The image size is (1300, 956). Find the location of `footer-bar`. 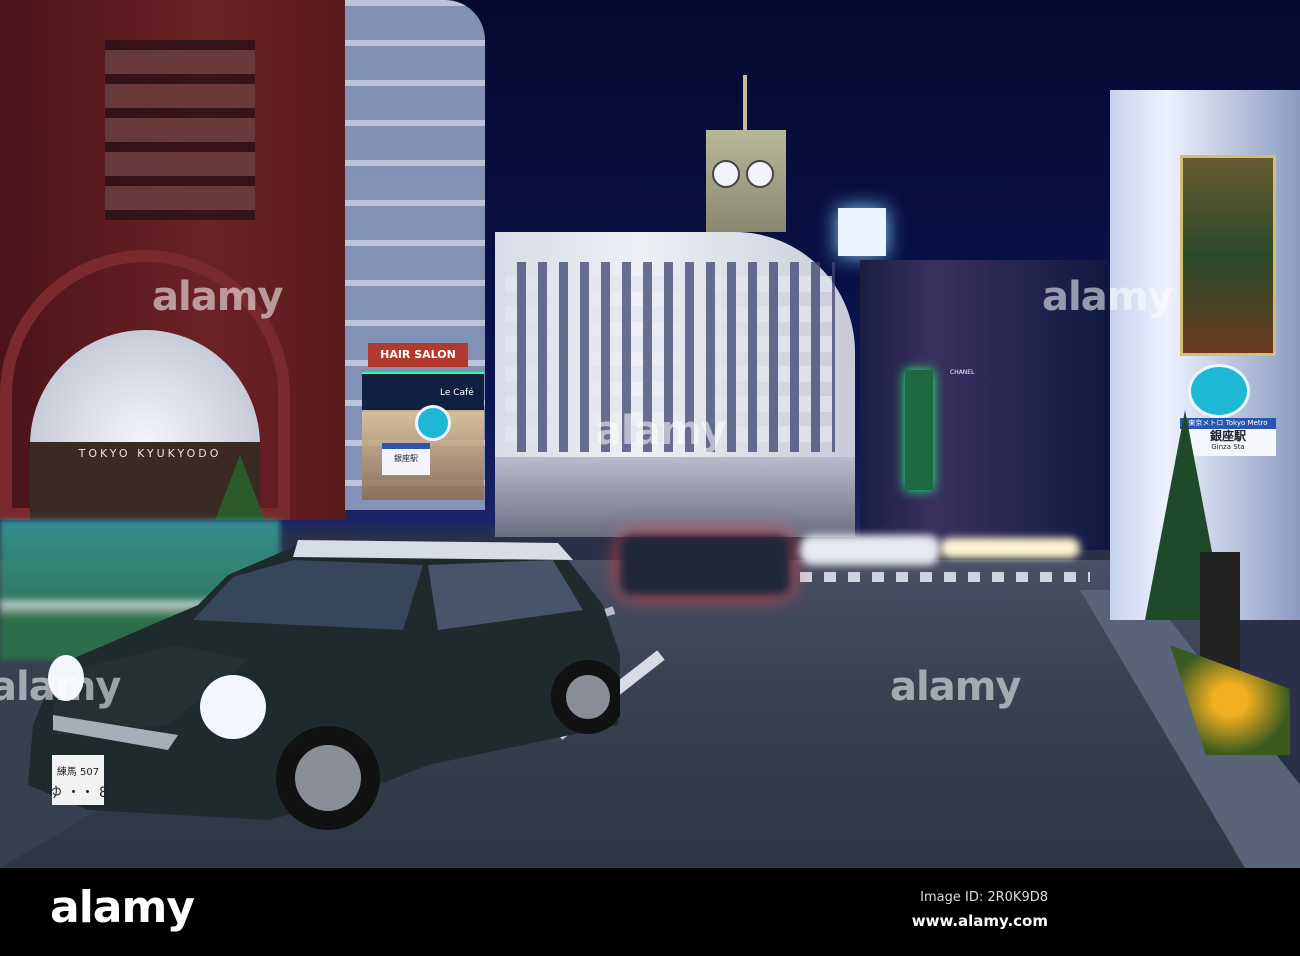

footer-bar is located at coordinates (650, 912).